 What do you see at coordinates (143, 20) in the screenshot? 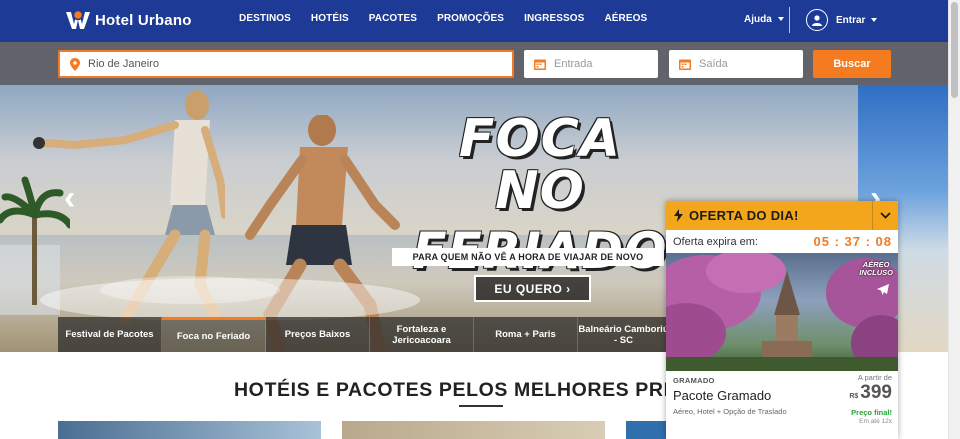
I see `brand-name: Hotel Urbano` at bounding box center [143, 20].